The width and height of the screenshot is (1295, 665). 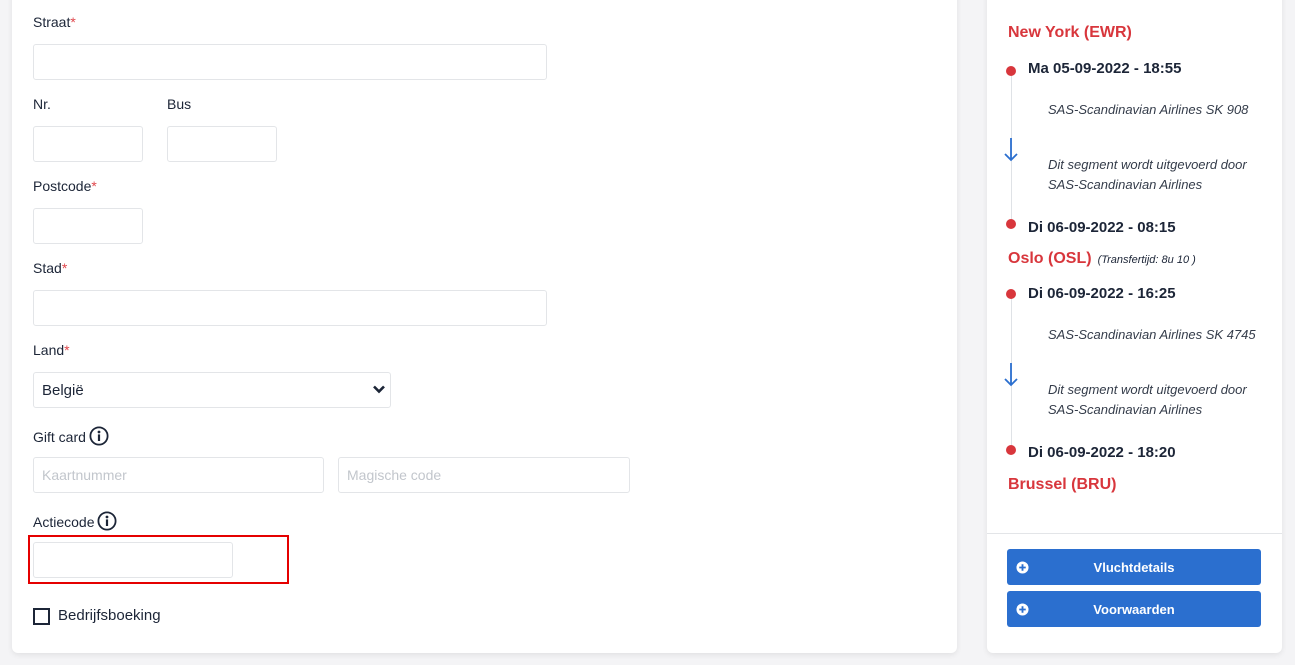 I want to click on company-booking-checkbox, so click(x=41, y=616).